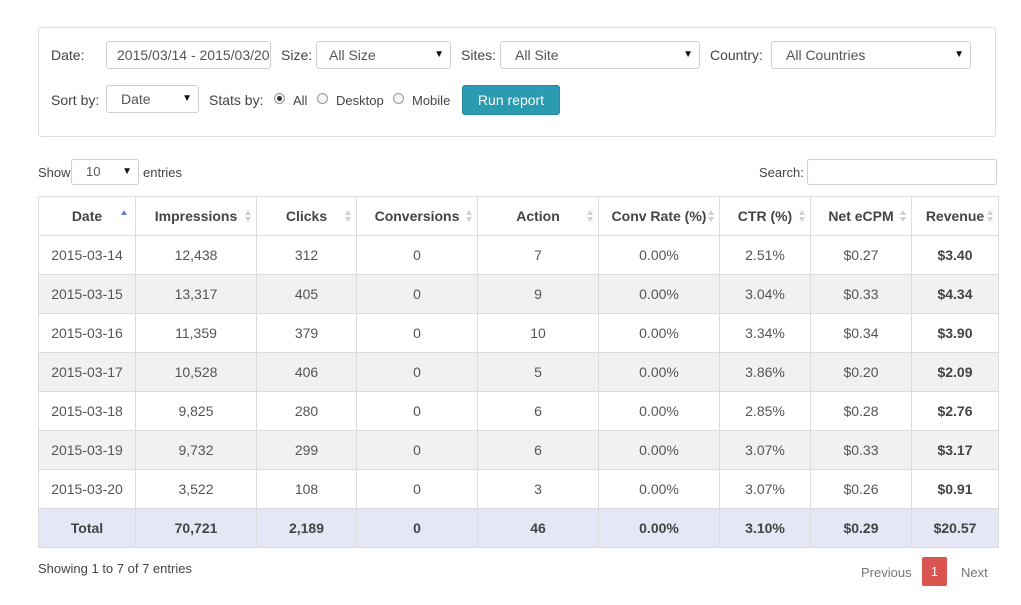 Image resolution: width=1021 pixels, height=605 pixels. Describe the element at coordinates (306, 489) in the screenshot. I see `cell-clicks: 108` at that location.